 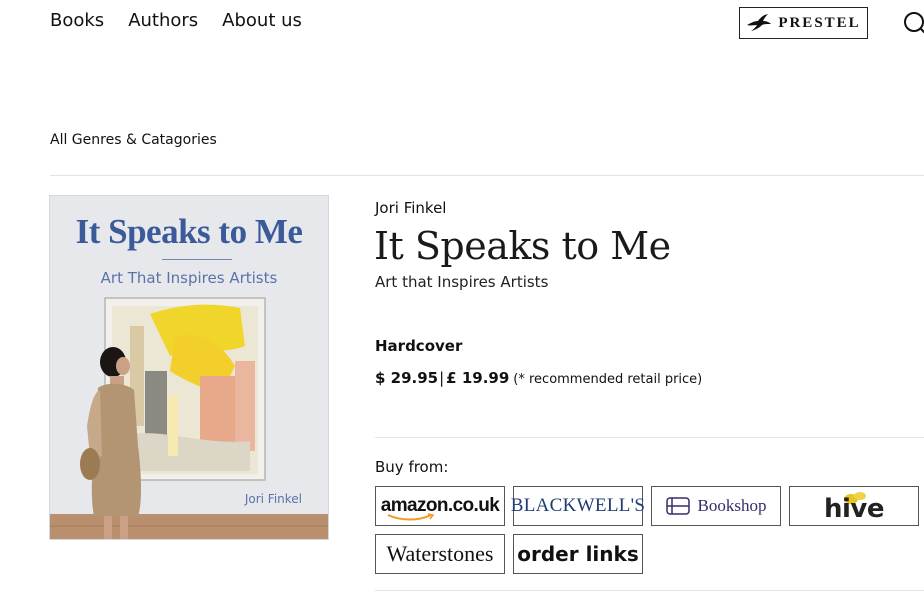 I want to click on cover-subtitle: Art That Inspires Artists, so click(x=189, y=278).